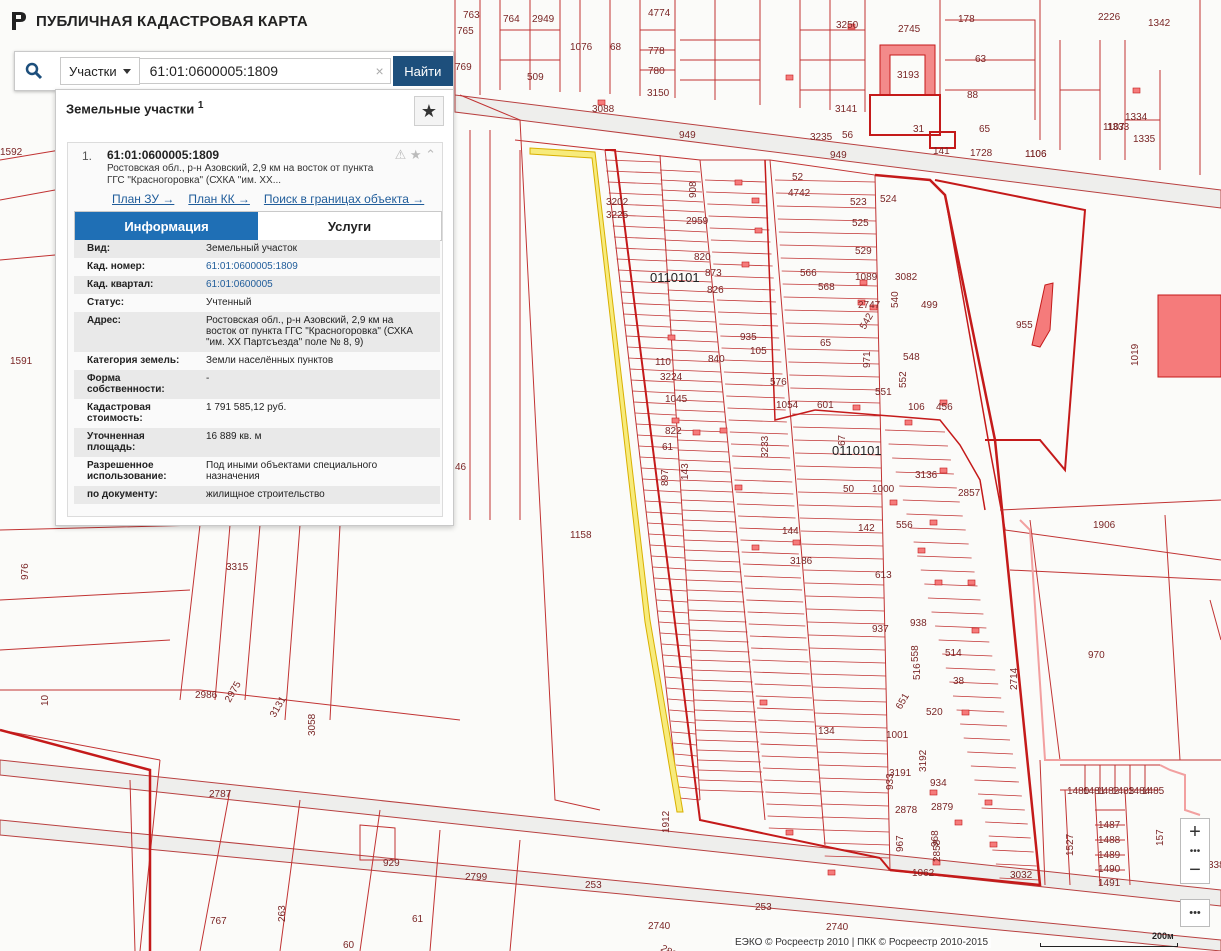  Describe the element at coordinates (906, 810) in the screenshot. I see `parcel-number-label: 2878` at that location.